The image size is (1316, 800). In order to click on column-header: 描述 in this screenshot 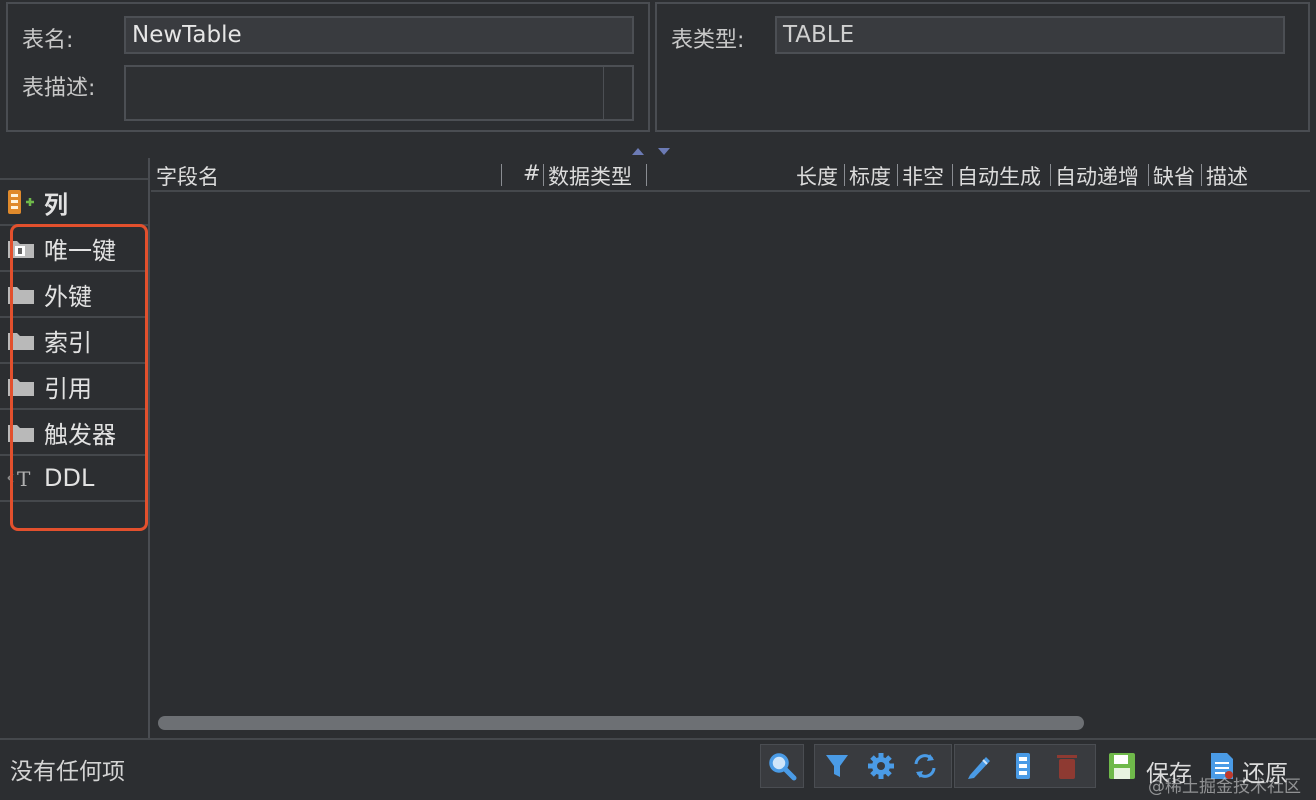, I will do `click(1227, 176)`.